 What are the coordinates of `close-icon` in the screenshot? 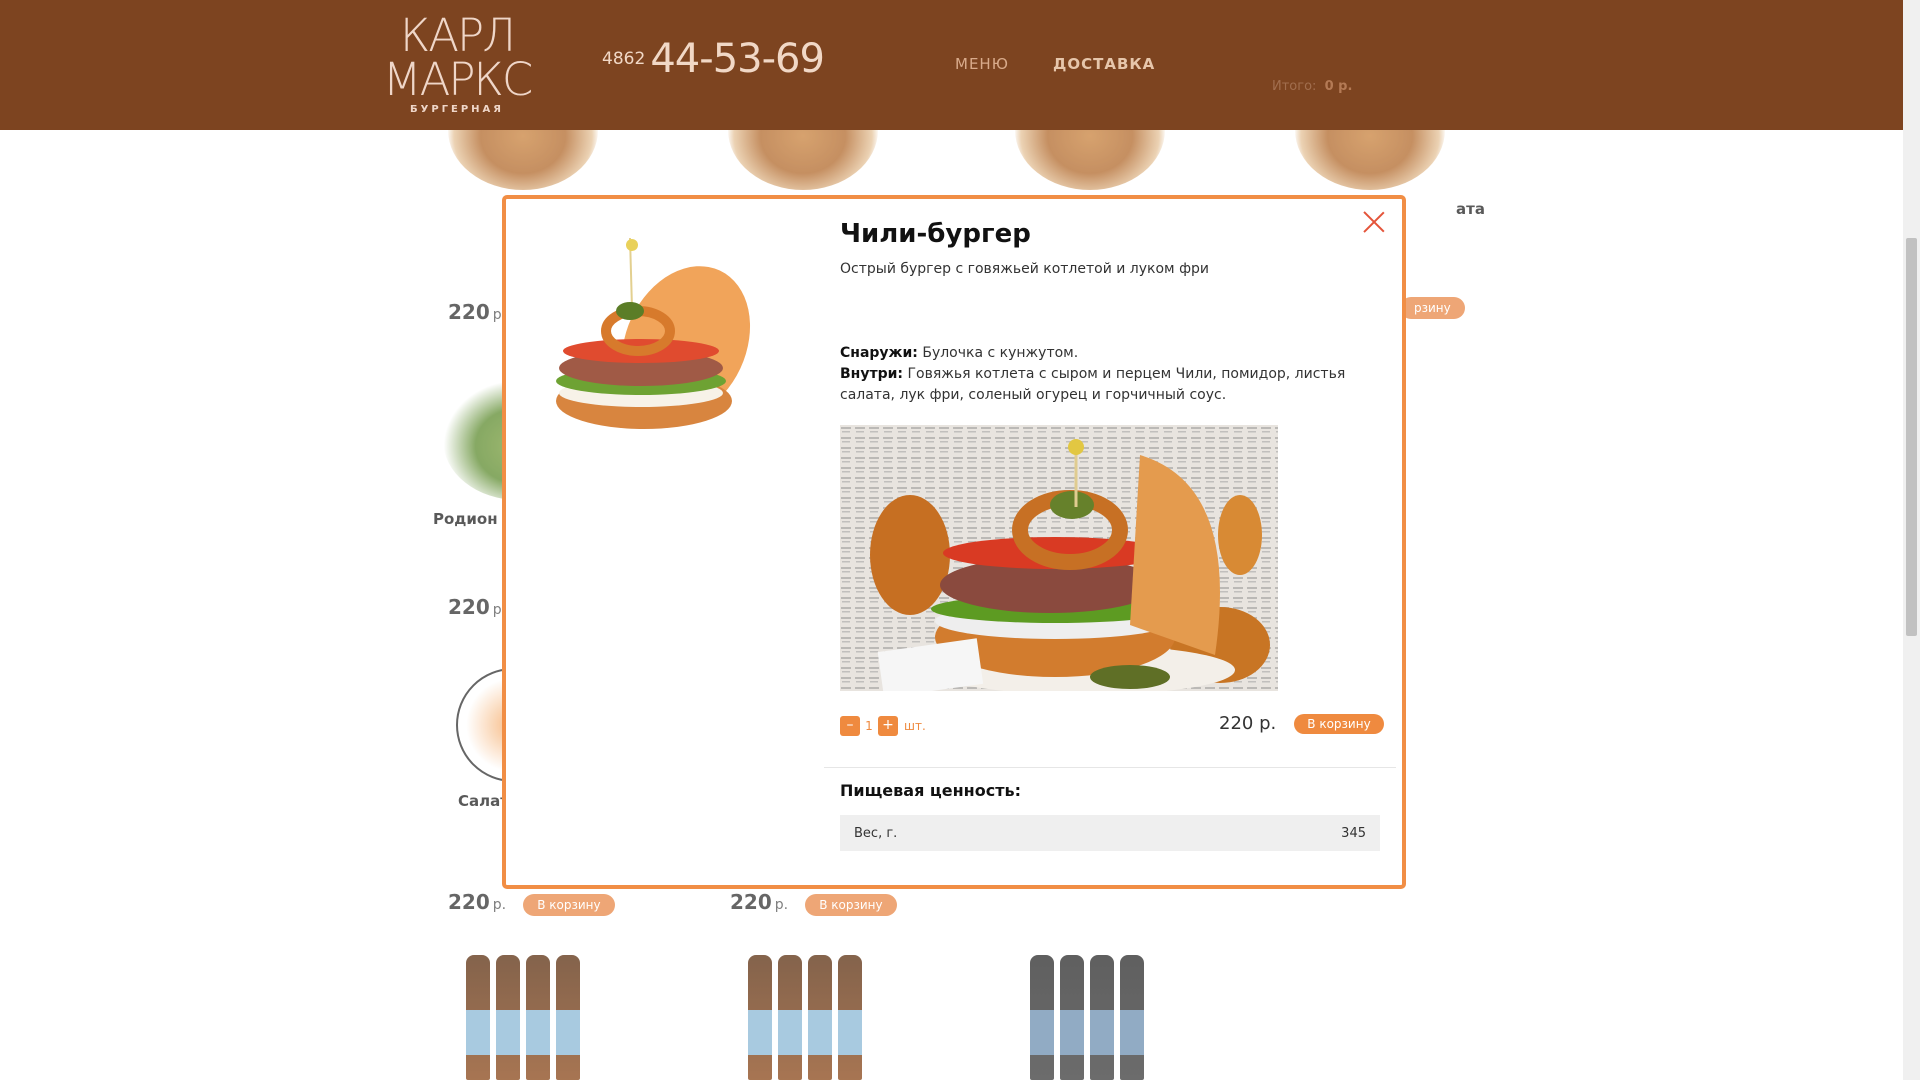 It's located at (1374, 222).